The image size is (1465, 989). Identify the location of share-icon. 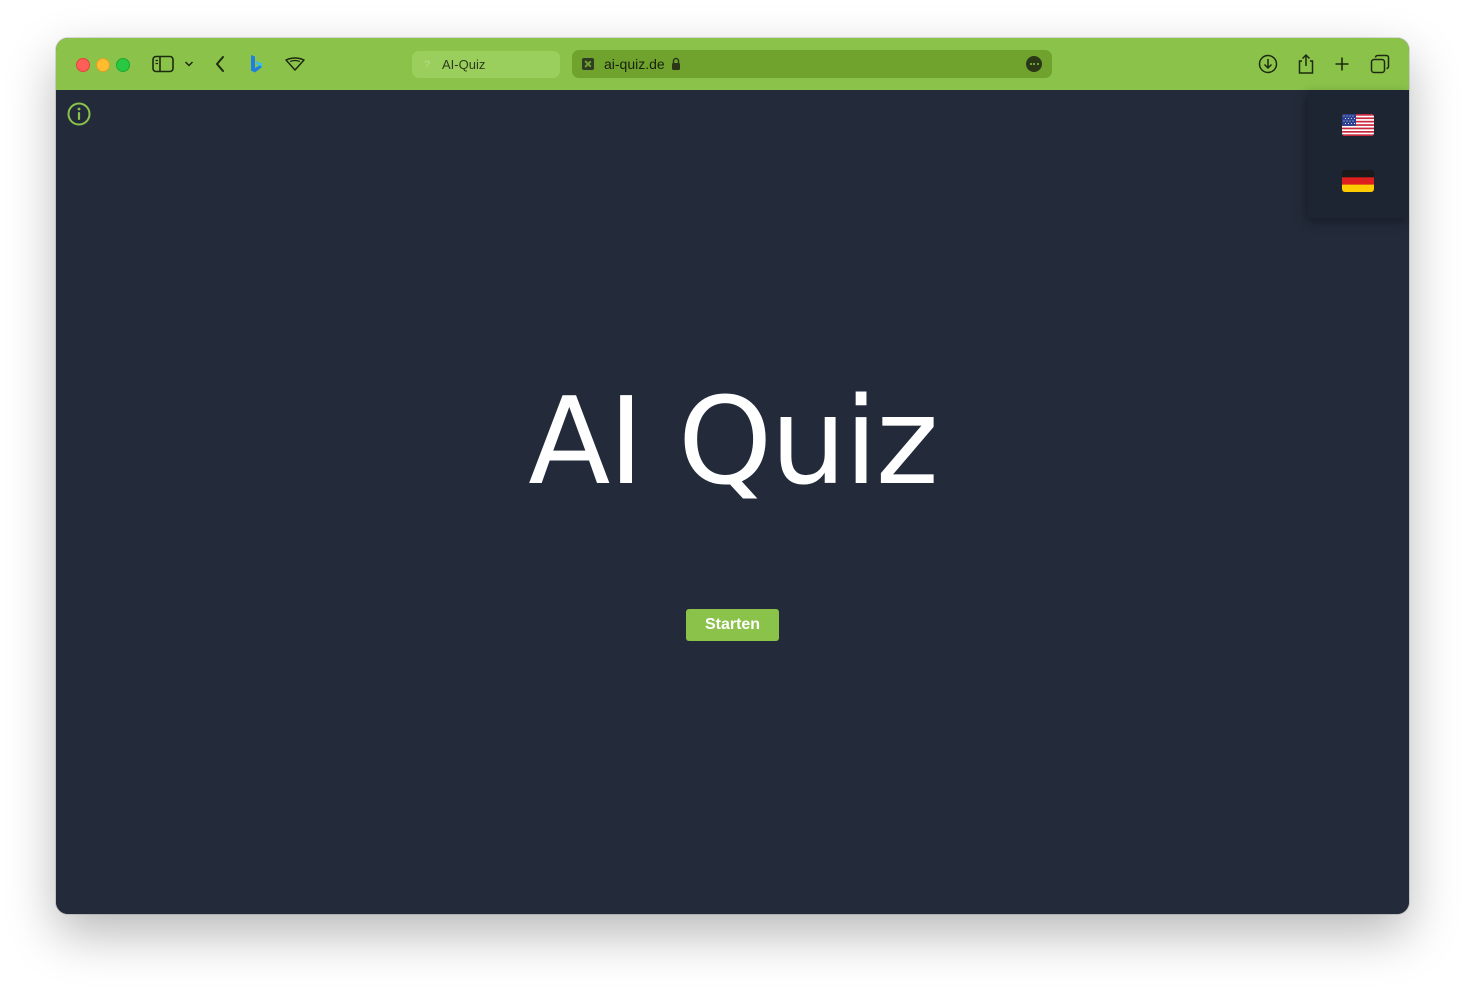
(1306, 64).